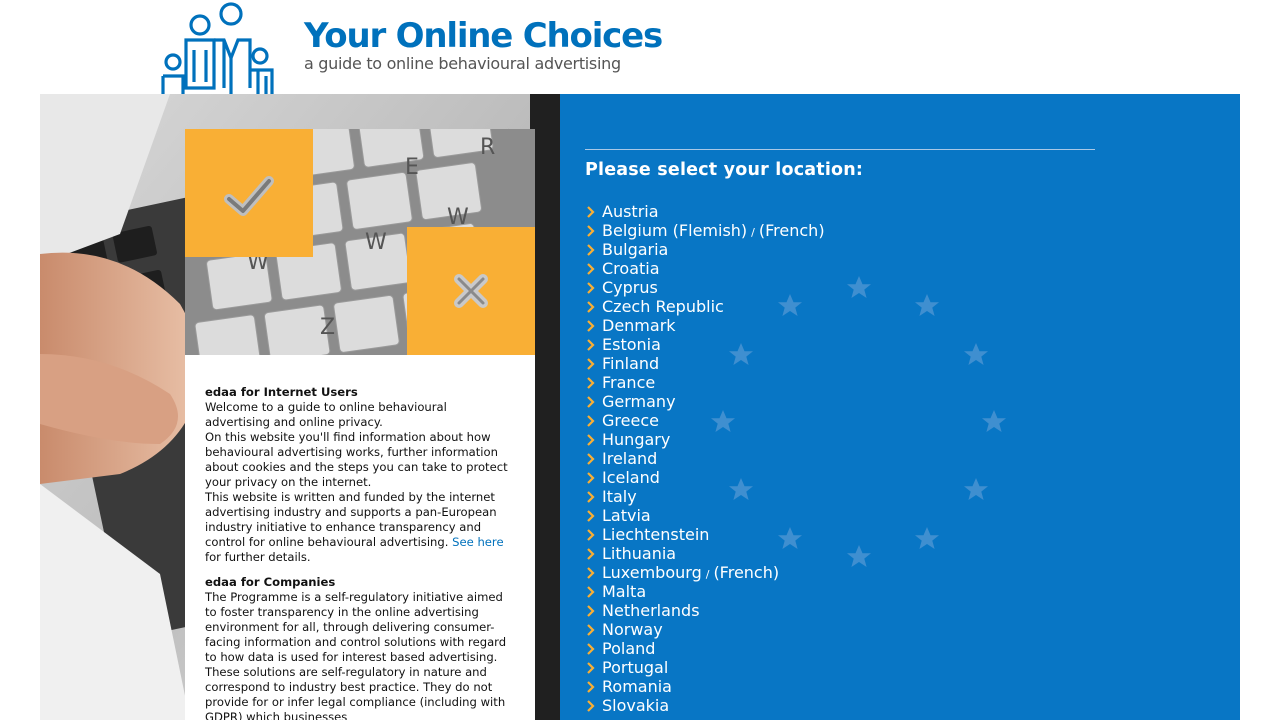 The height and width of the screenshot is (720, 1280). I want to click on country-link: Netherlands, so click(651, 610).